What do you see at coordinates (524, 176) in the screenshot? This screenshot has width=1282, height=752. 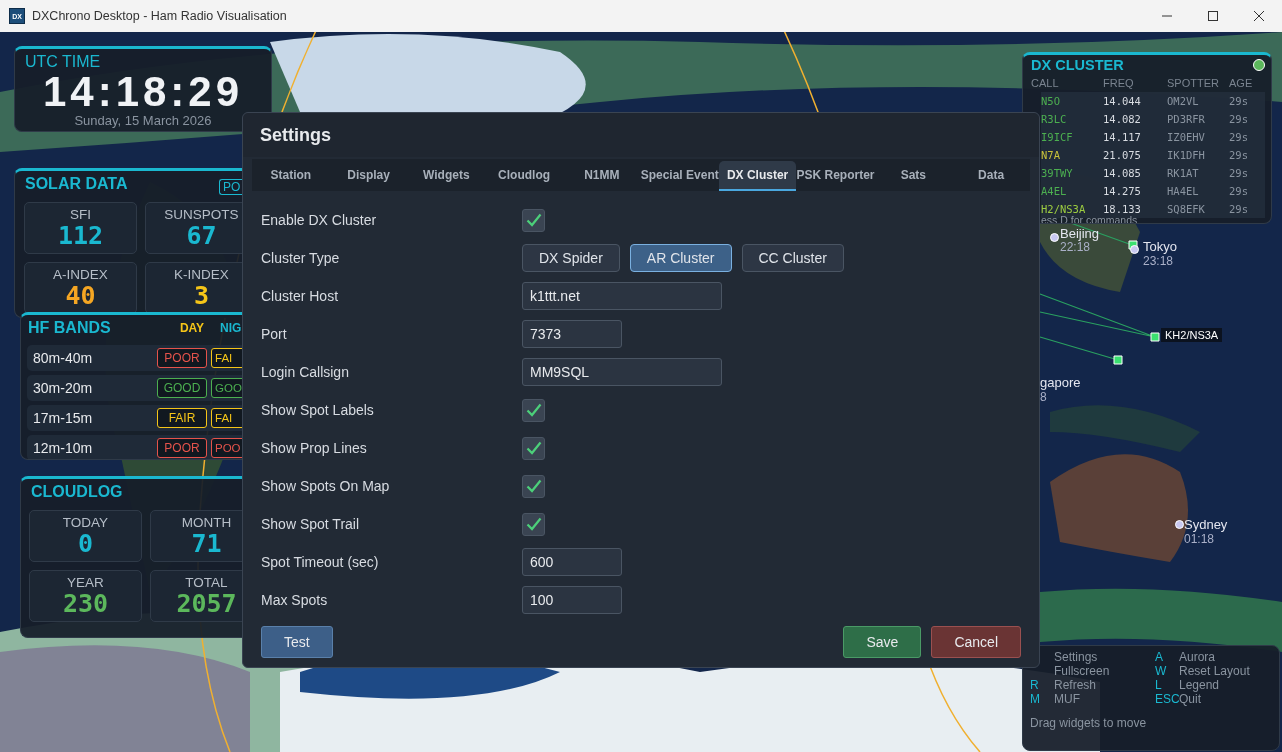 I see `tab: Cloudlog` at bounding box center [524, 176].